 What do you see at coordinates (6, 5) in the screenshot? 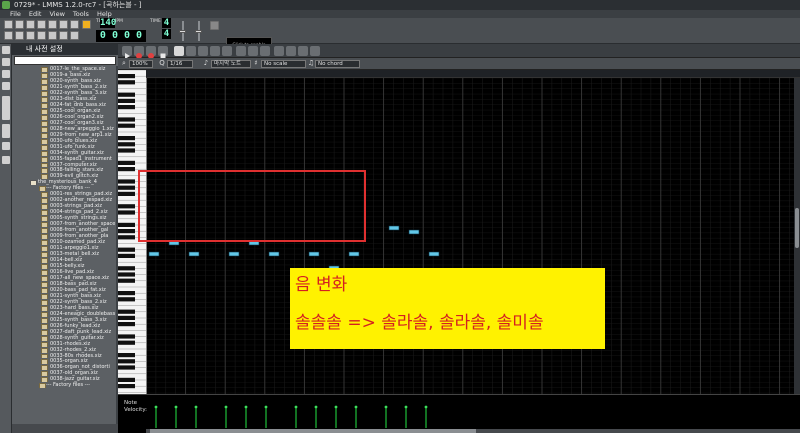
I see `app-icon` at bounding box center [6, 5].